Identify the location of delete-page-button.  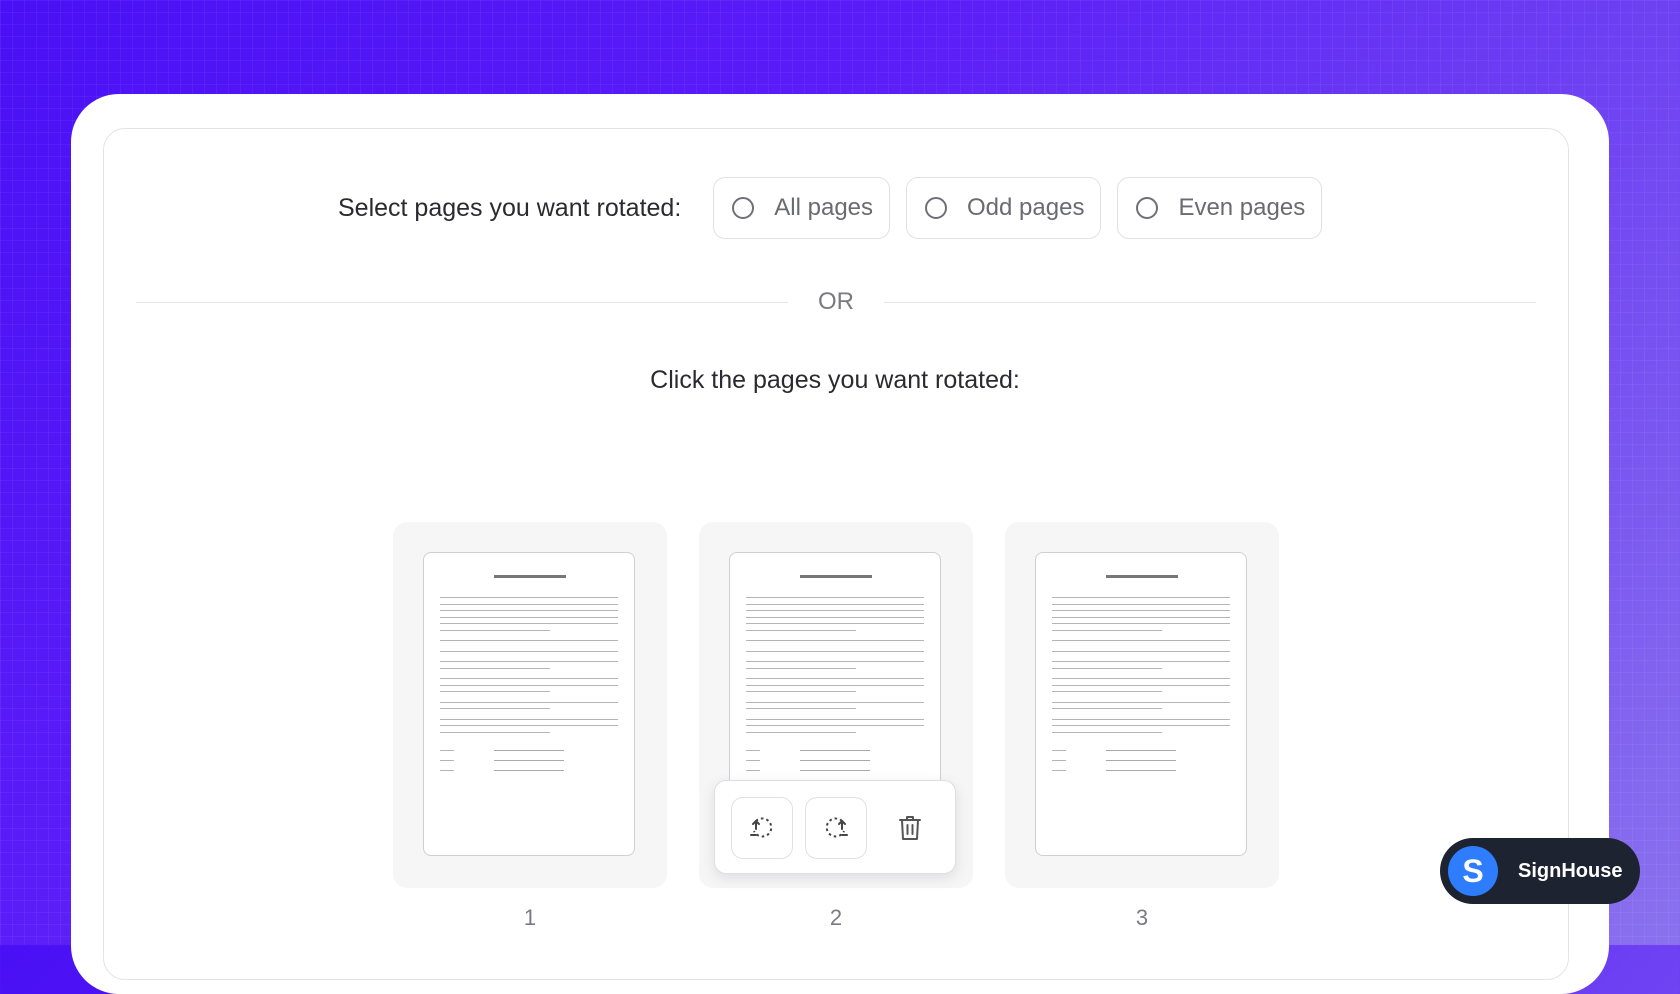
(910, 828).